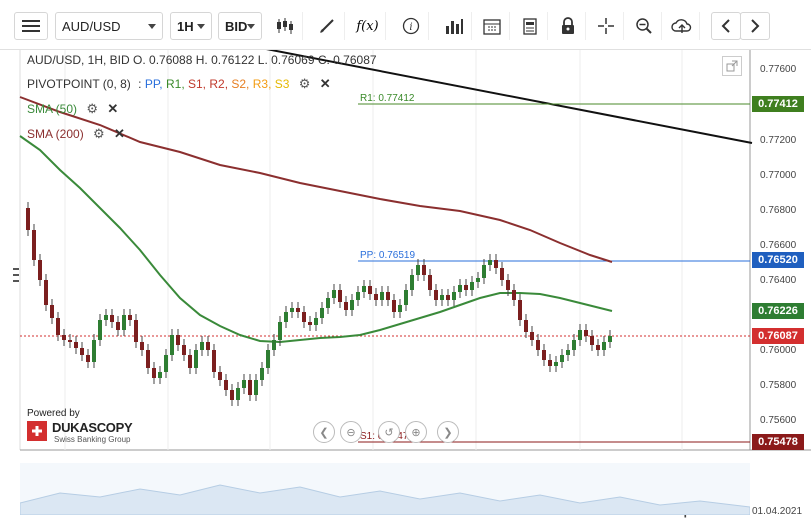  Describe the element at coordinates (368, 26) in the screenshot. I see `function-button: f(x)` at that location.